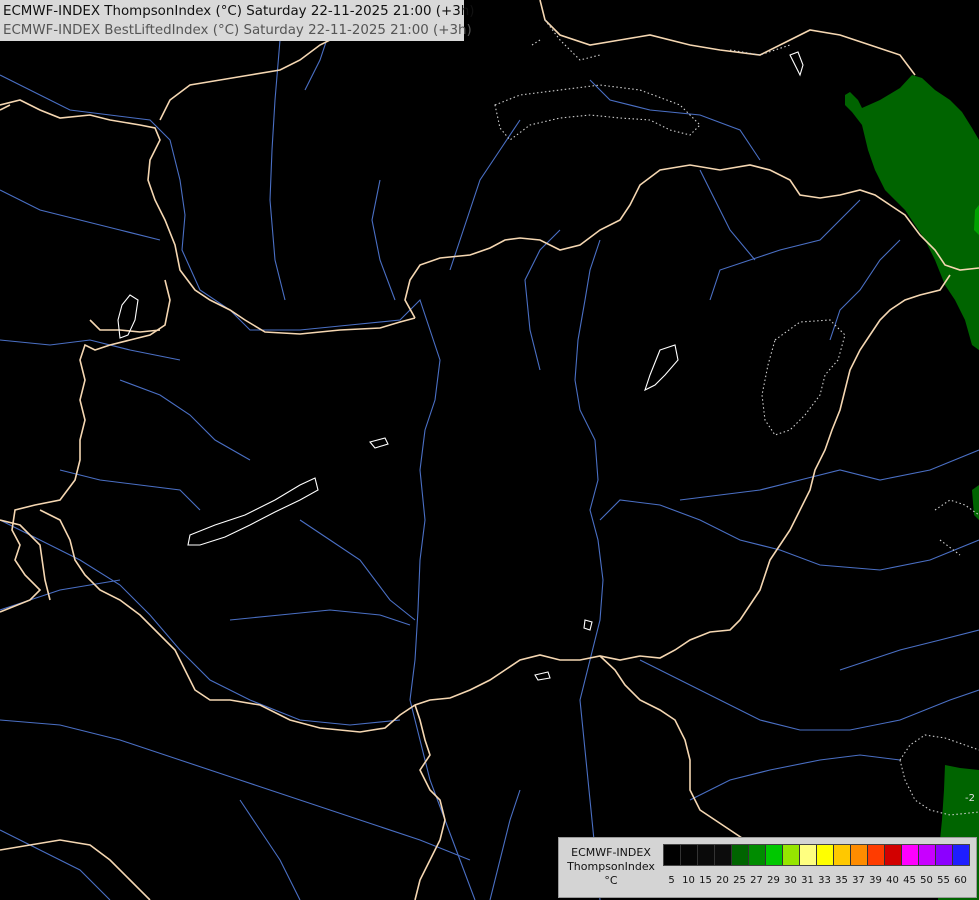 Image resolution: width=979 pixels, height=900 pixels. I want to click on river-east-a, so click(865, 290).